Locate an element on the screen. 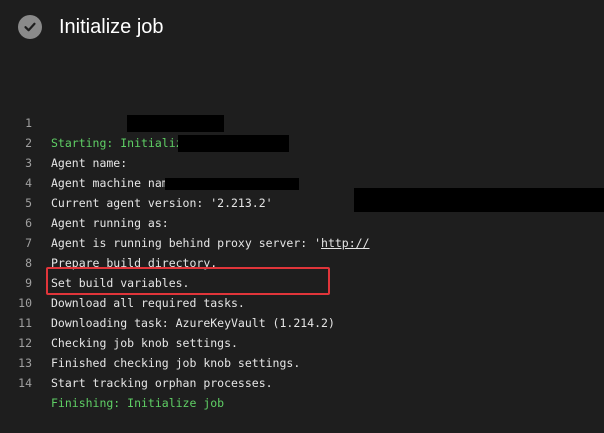 This screenshot has width=604, height=433. log-line: 7 Prepare build directory. is located at coordinates (302, 241).